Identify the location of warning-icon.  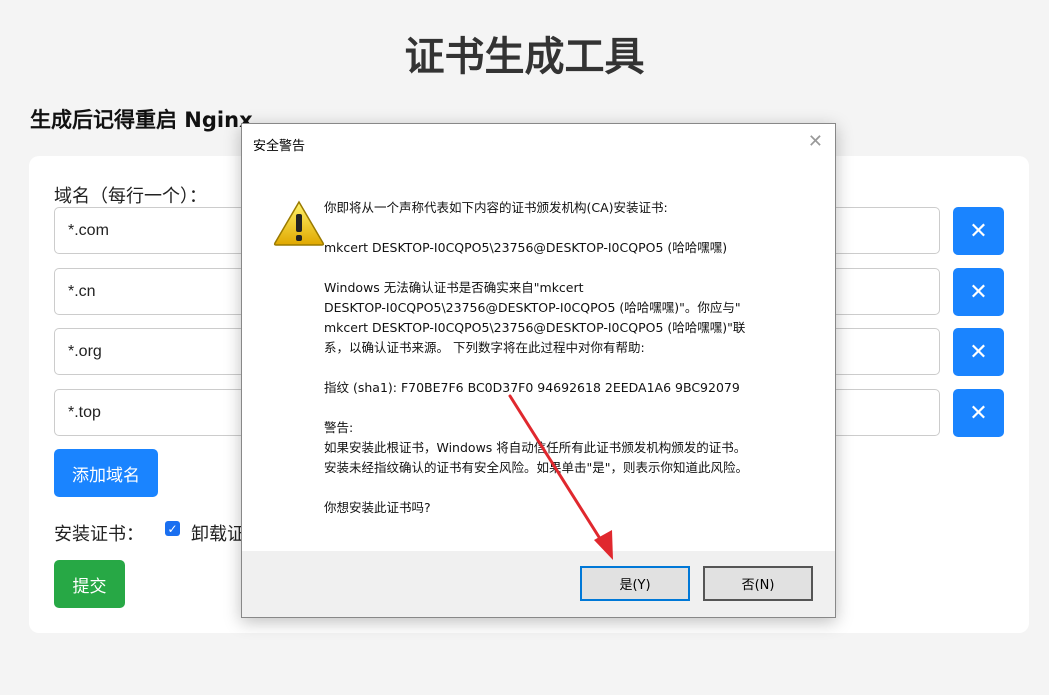
(299, 223).